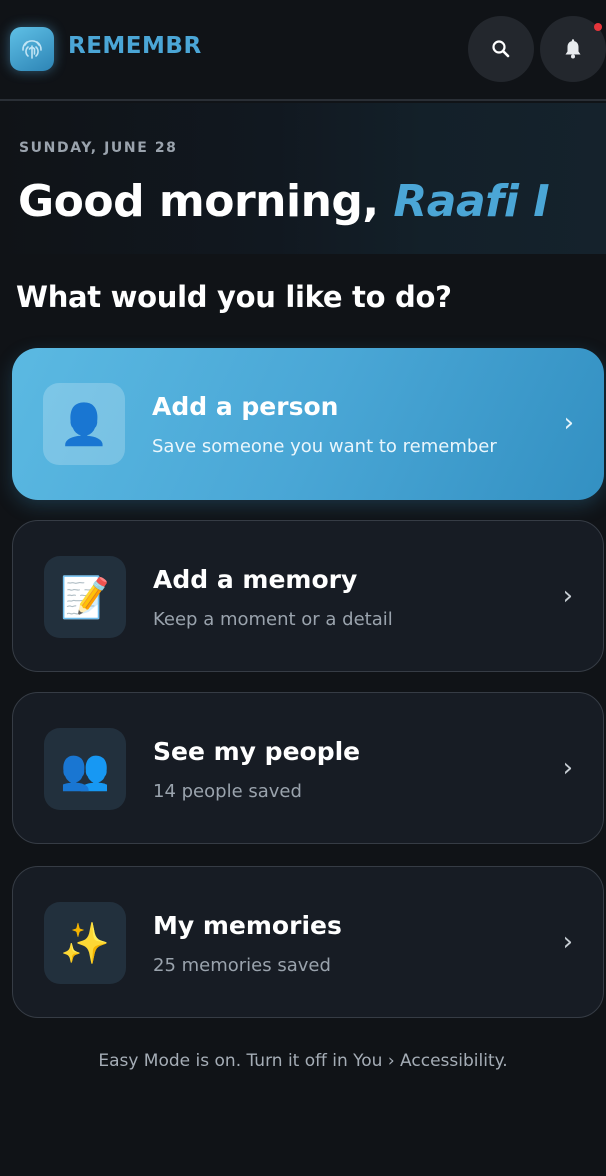  What do you see at coordinates (247, 925) in the screenshot?
I see `card-title: My memories` at bounding box center [247, 925].